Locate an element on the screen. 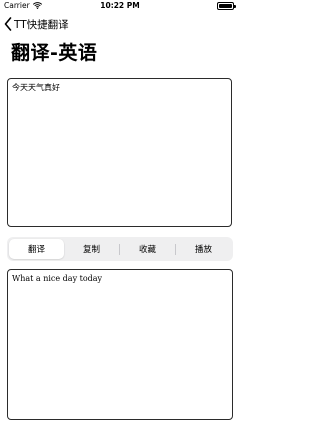 This screenshot has height=426, width=320. copy-segment: 复制 is located at coordinates (91, 249).